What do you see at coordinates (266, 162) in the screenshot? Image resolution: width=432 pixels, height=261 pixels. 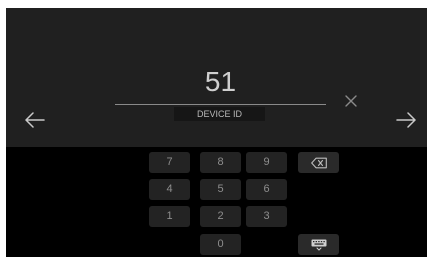 I see `key-9: 9` at bounding box center [266, 162].